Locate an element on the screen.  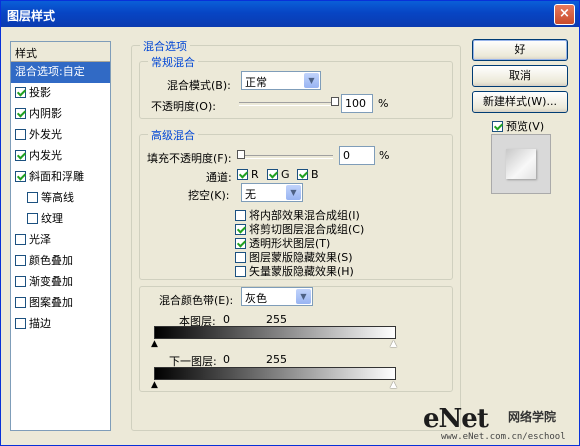
blend-if-value: 灰色 is located at coordinates (256, 298).